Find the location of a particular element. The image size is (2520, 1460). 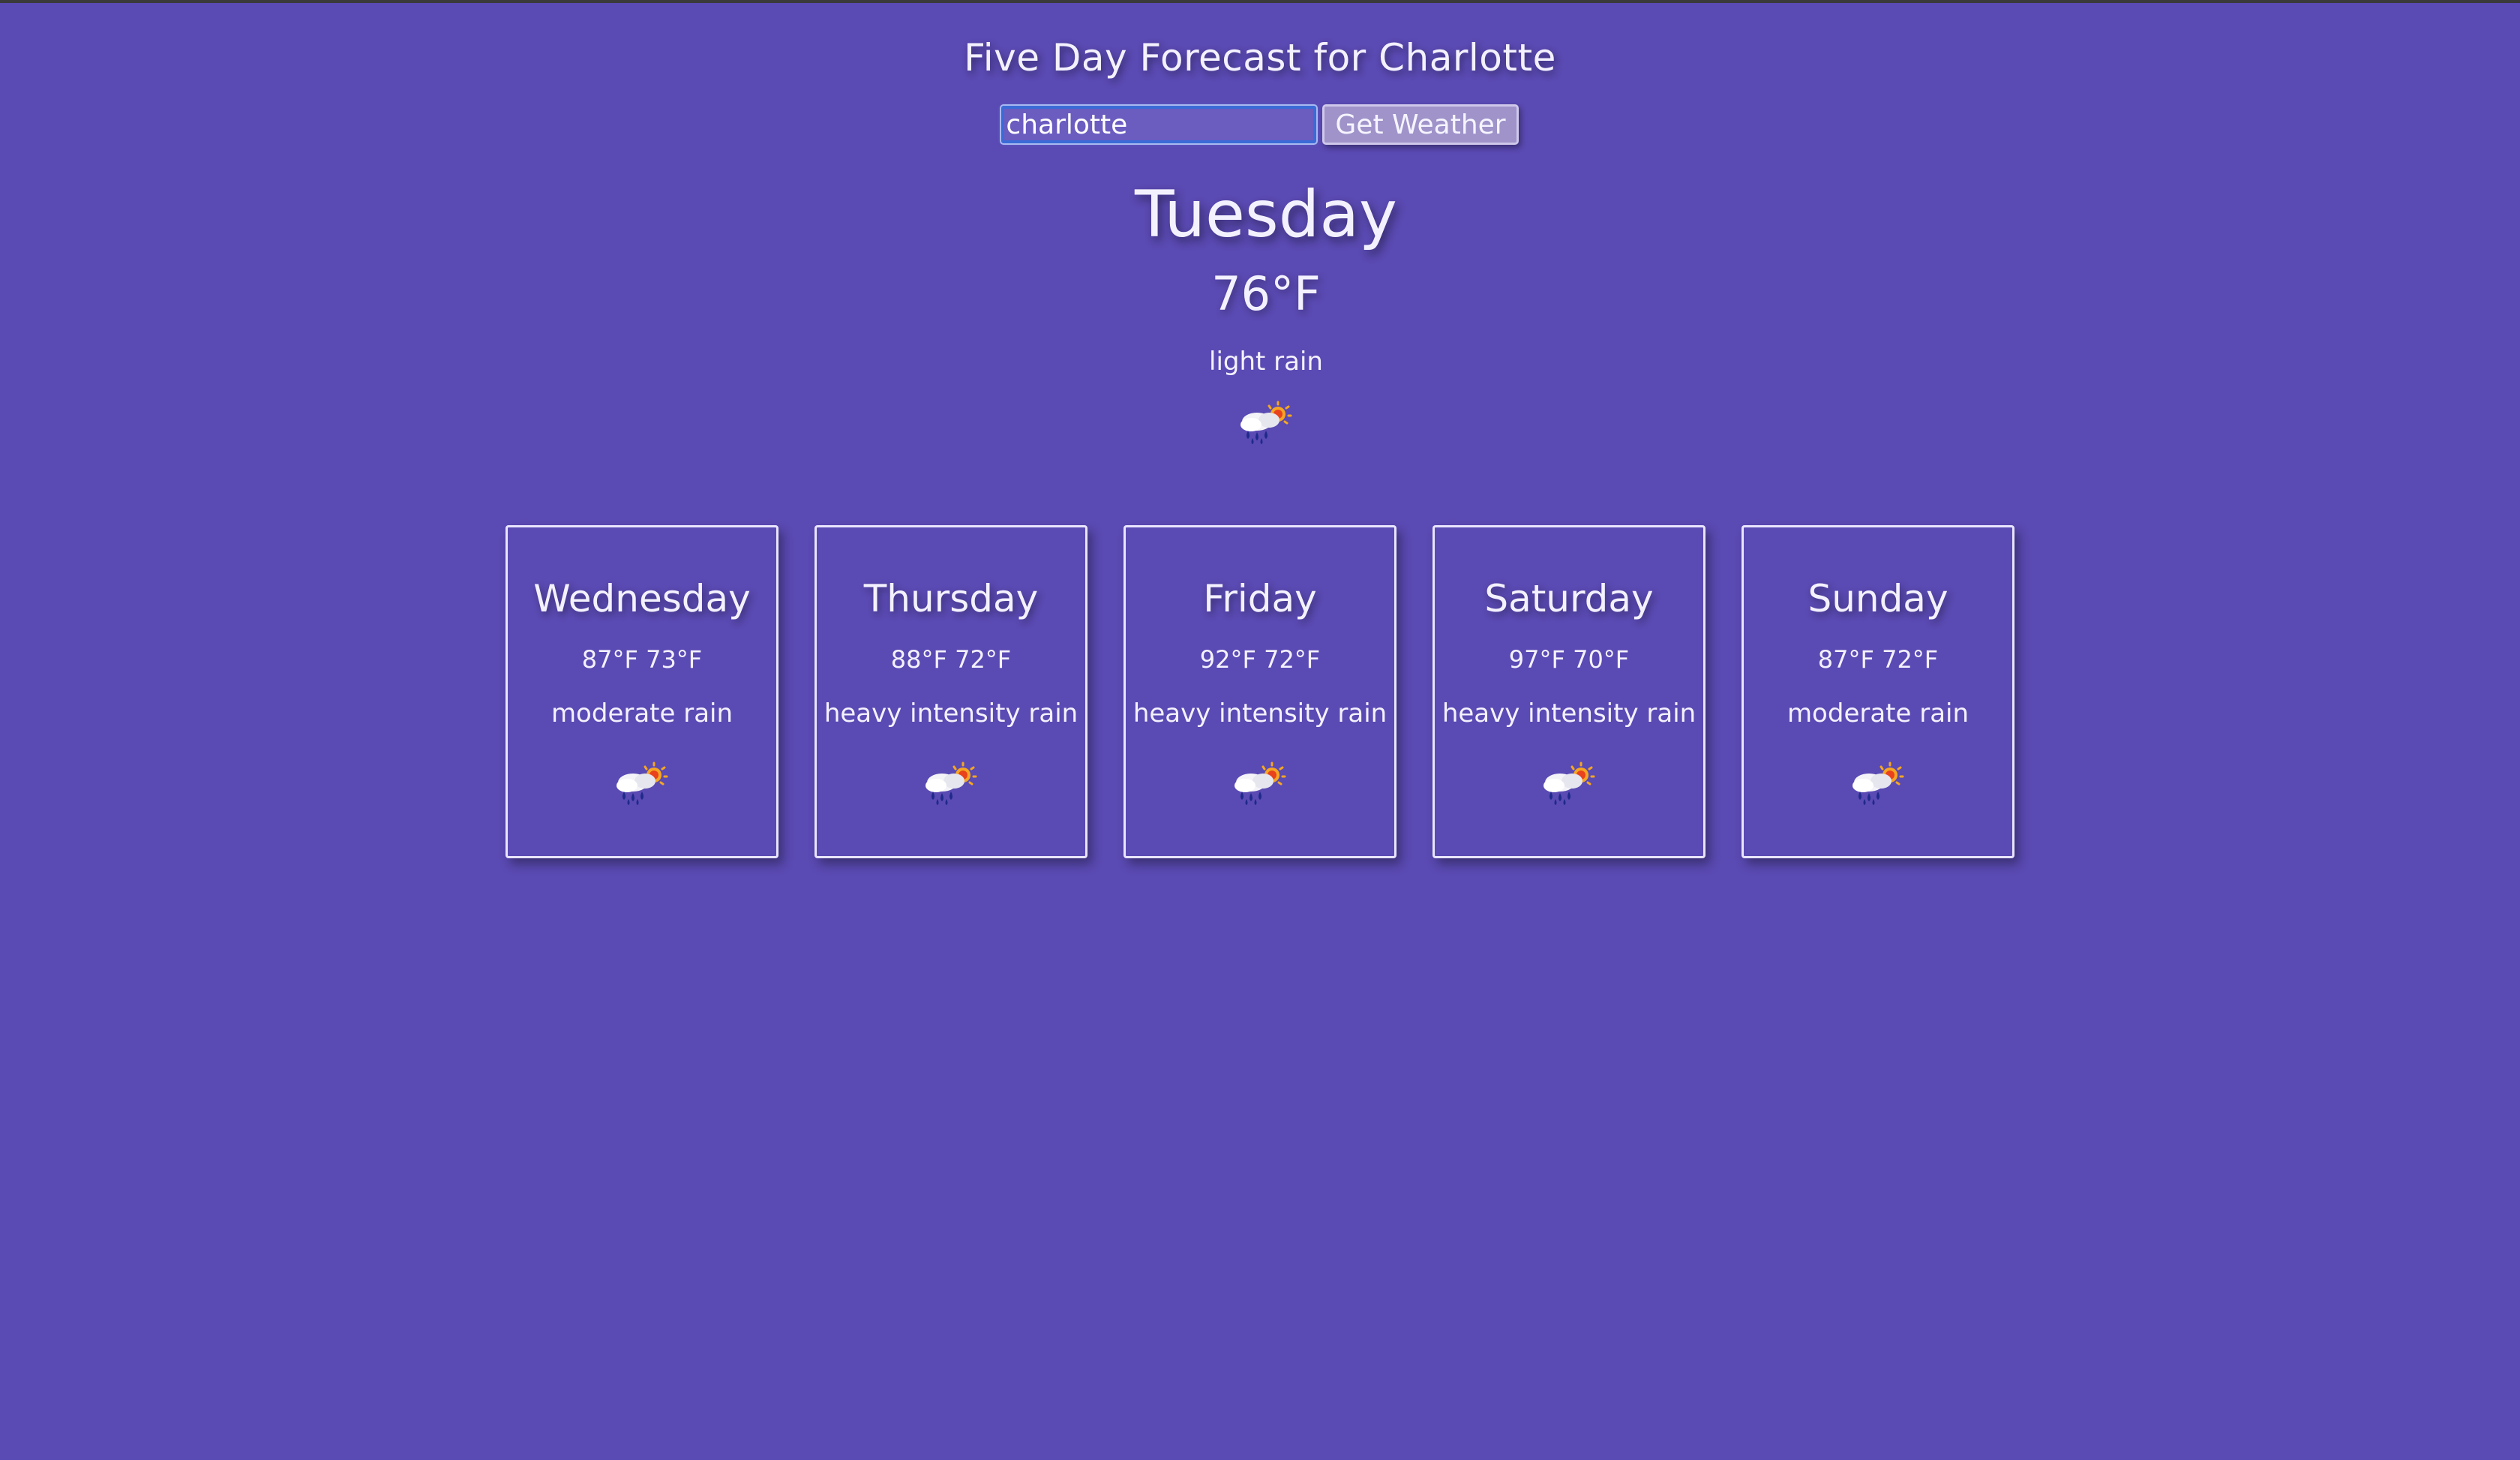

forecast-temperatures: 87°F 73°F is located at coordinates (642, 659).